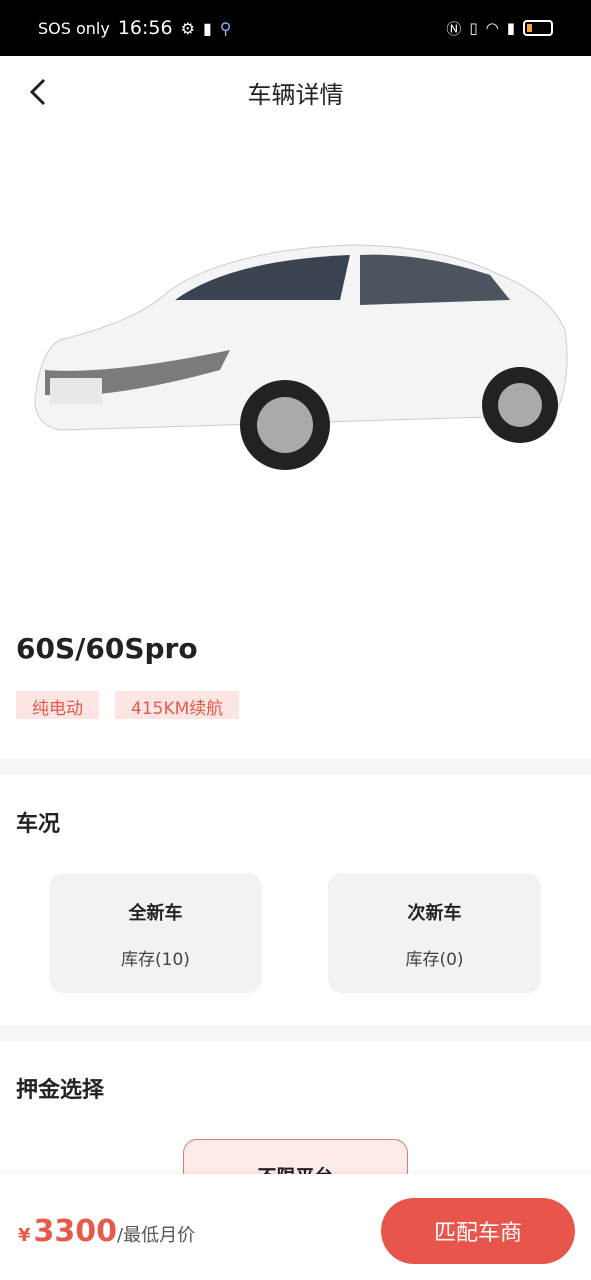  What do you see at coordinates (155, 913) in the screenshot?
I see `option-label: 全新车` at bounding box center [155, 913].